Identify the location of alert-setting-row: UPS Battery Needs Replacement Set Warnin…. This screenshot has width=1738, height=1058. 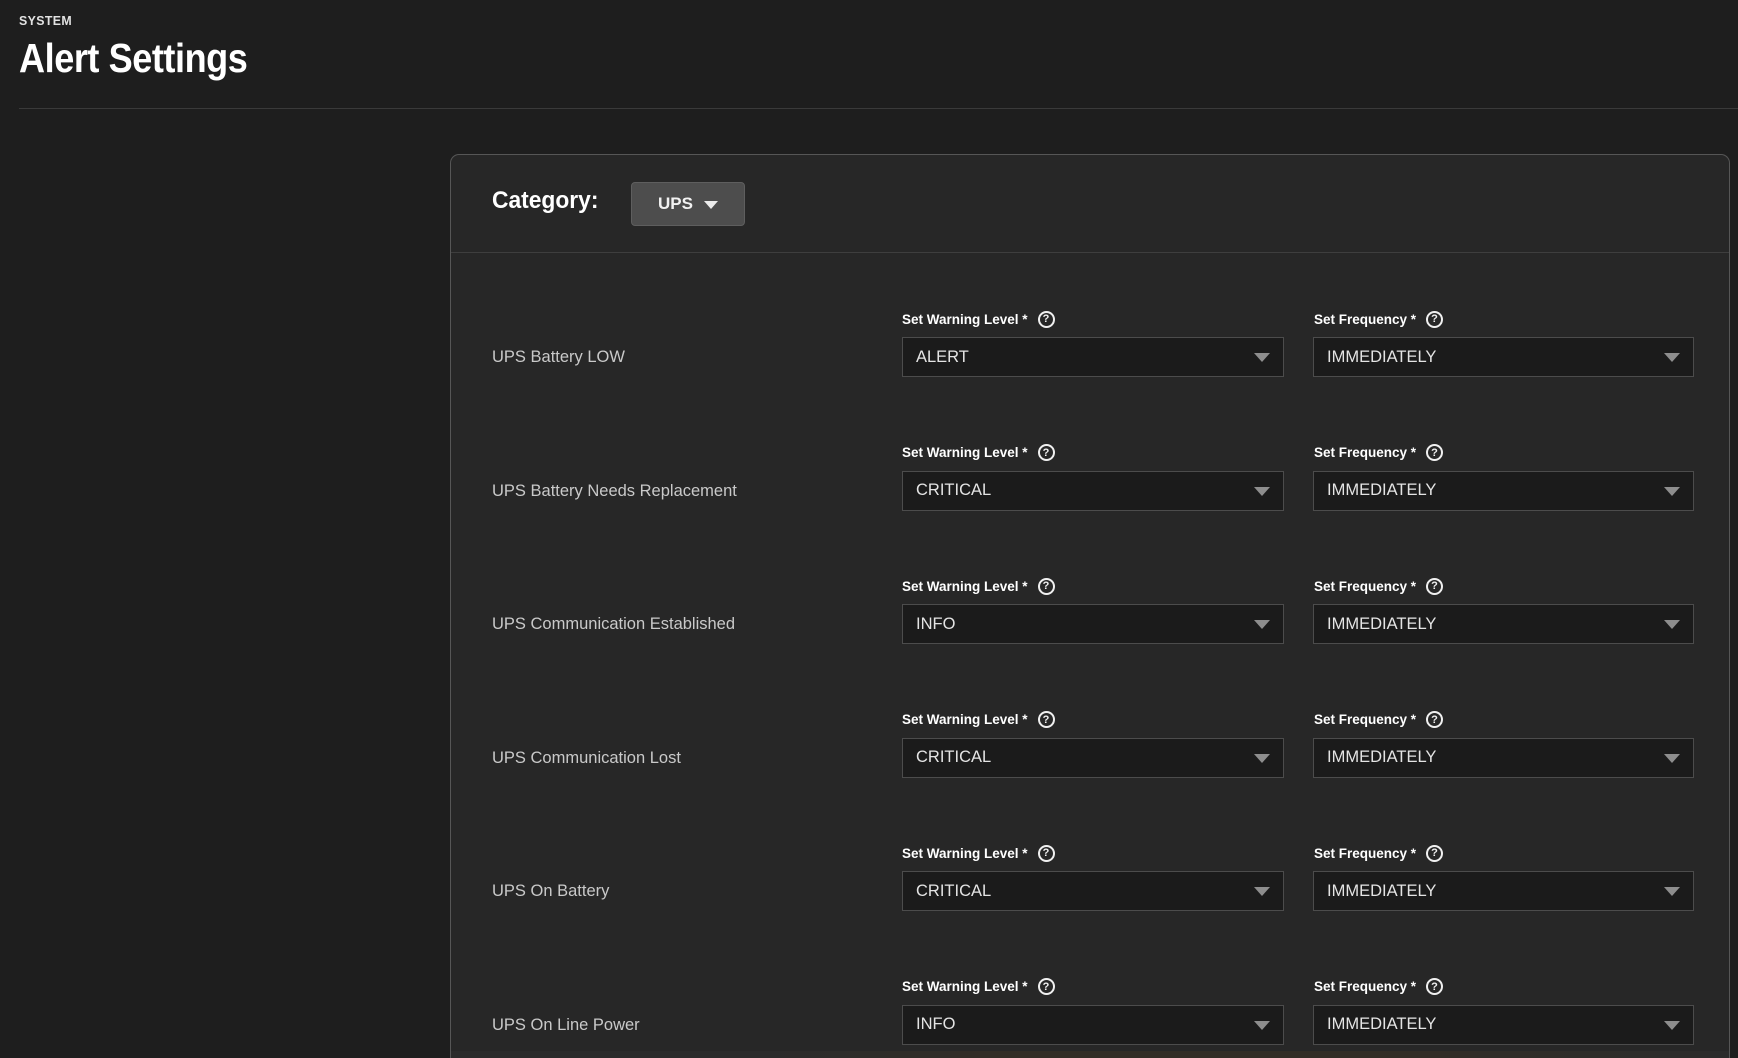
(1090, 493).